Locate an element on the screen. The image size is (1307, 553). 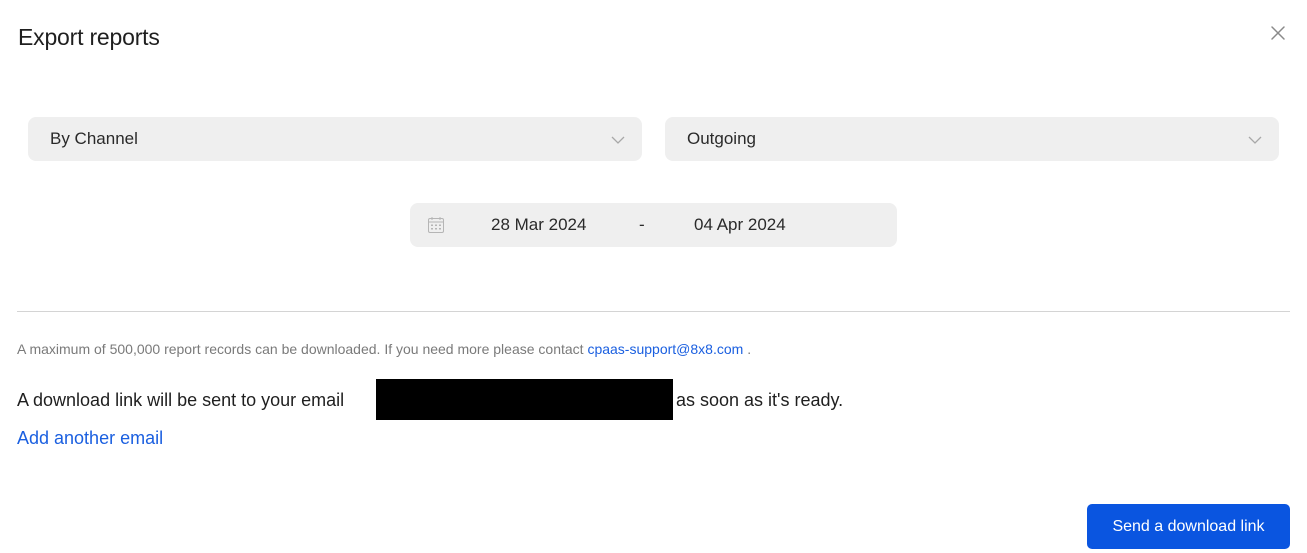
end-date: 04 Apr 2024 is located at coordinates (740, 225).